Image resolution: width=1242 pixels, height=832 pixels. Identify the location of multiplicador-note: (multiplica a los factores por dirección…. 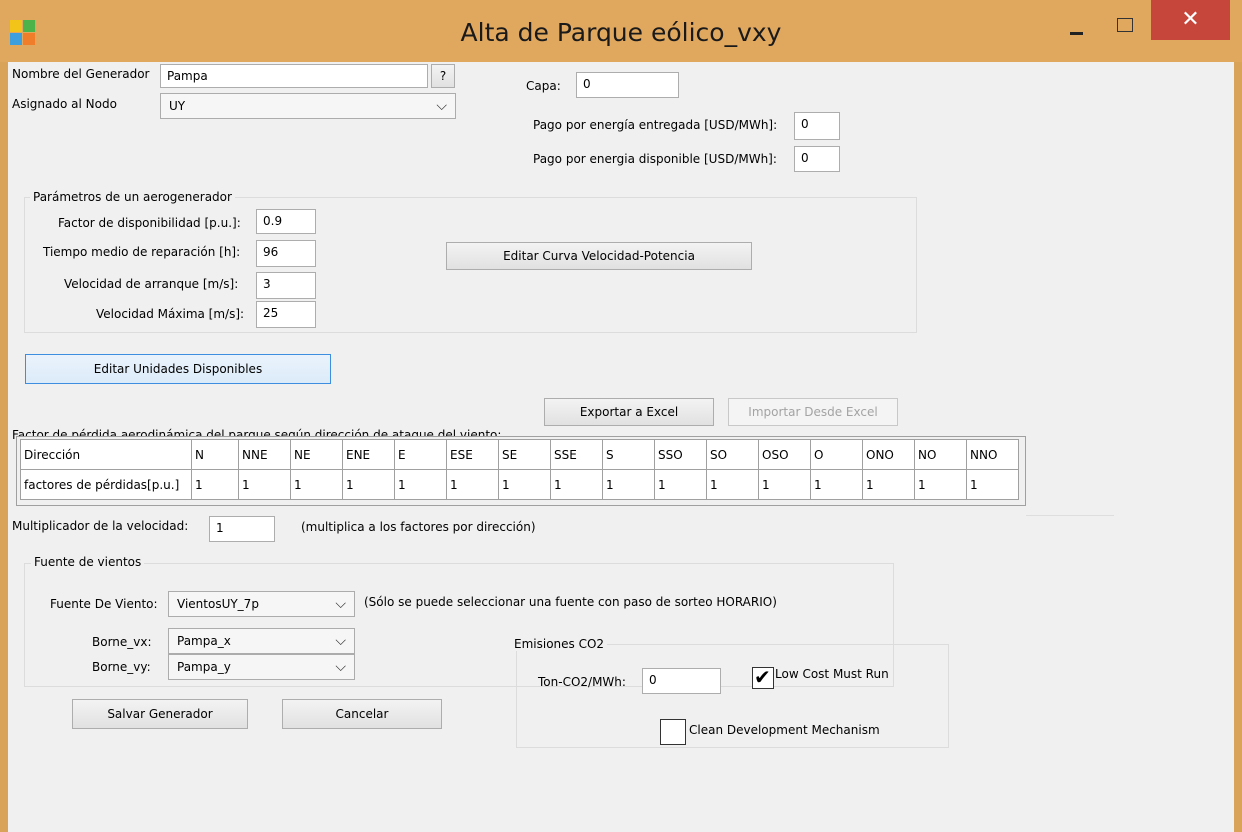
(418, 527).